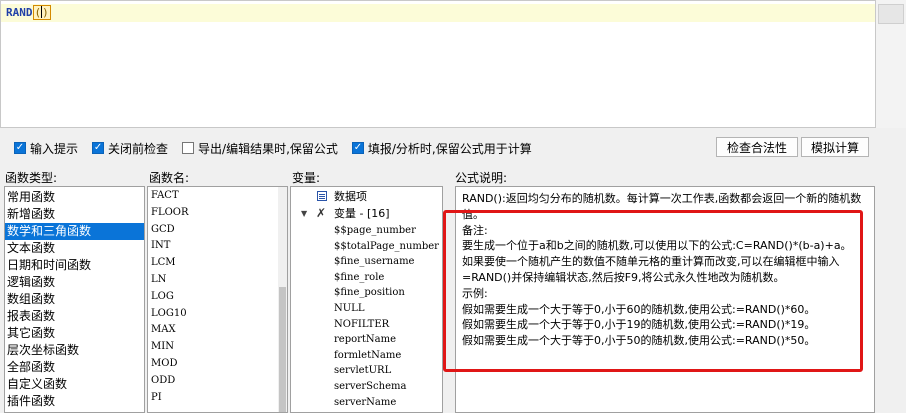 Image resolution: width=906 pixels, height=413 pixels. I want to click on variable-item: $fine_username, so click(374, 262).